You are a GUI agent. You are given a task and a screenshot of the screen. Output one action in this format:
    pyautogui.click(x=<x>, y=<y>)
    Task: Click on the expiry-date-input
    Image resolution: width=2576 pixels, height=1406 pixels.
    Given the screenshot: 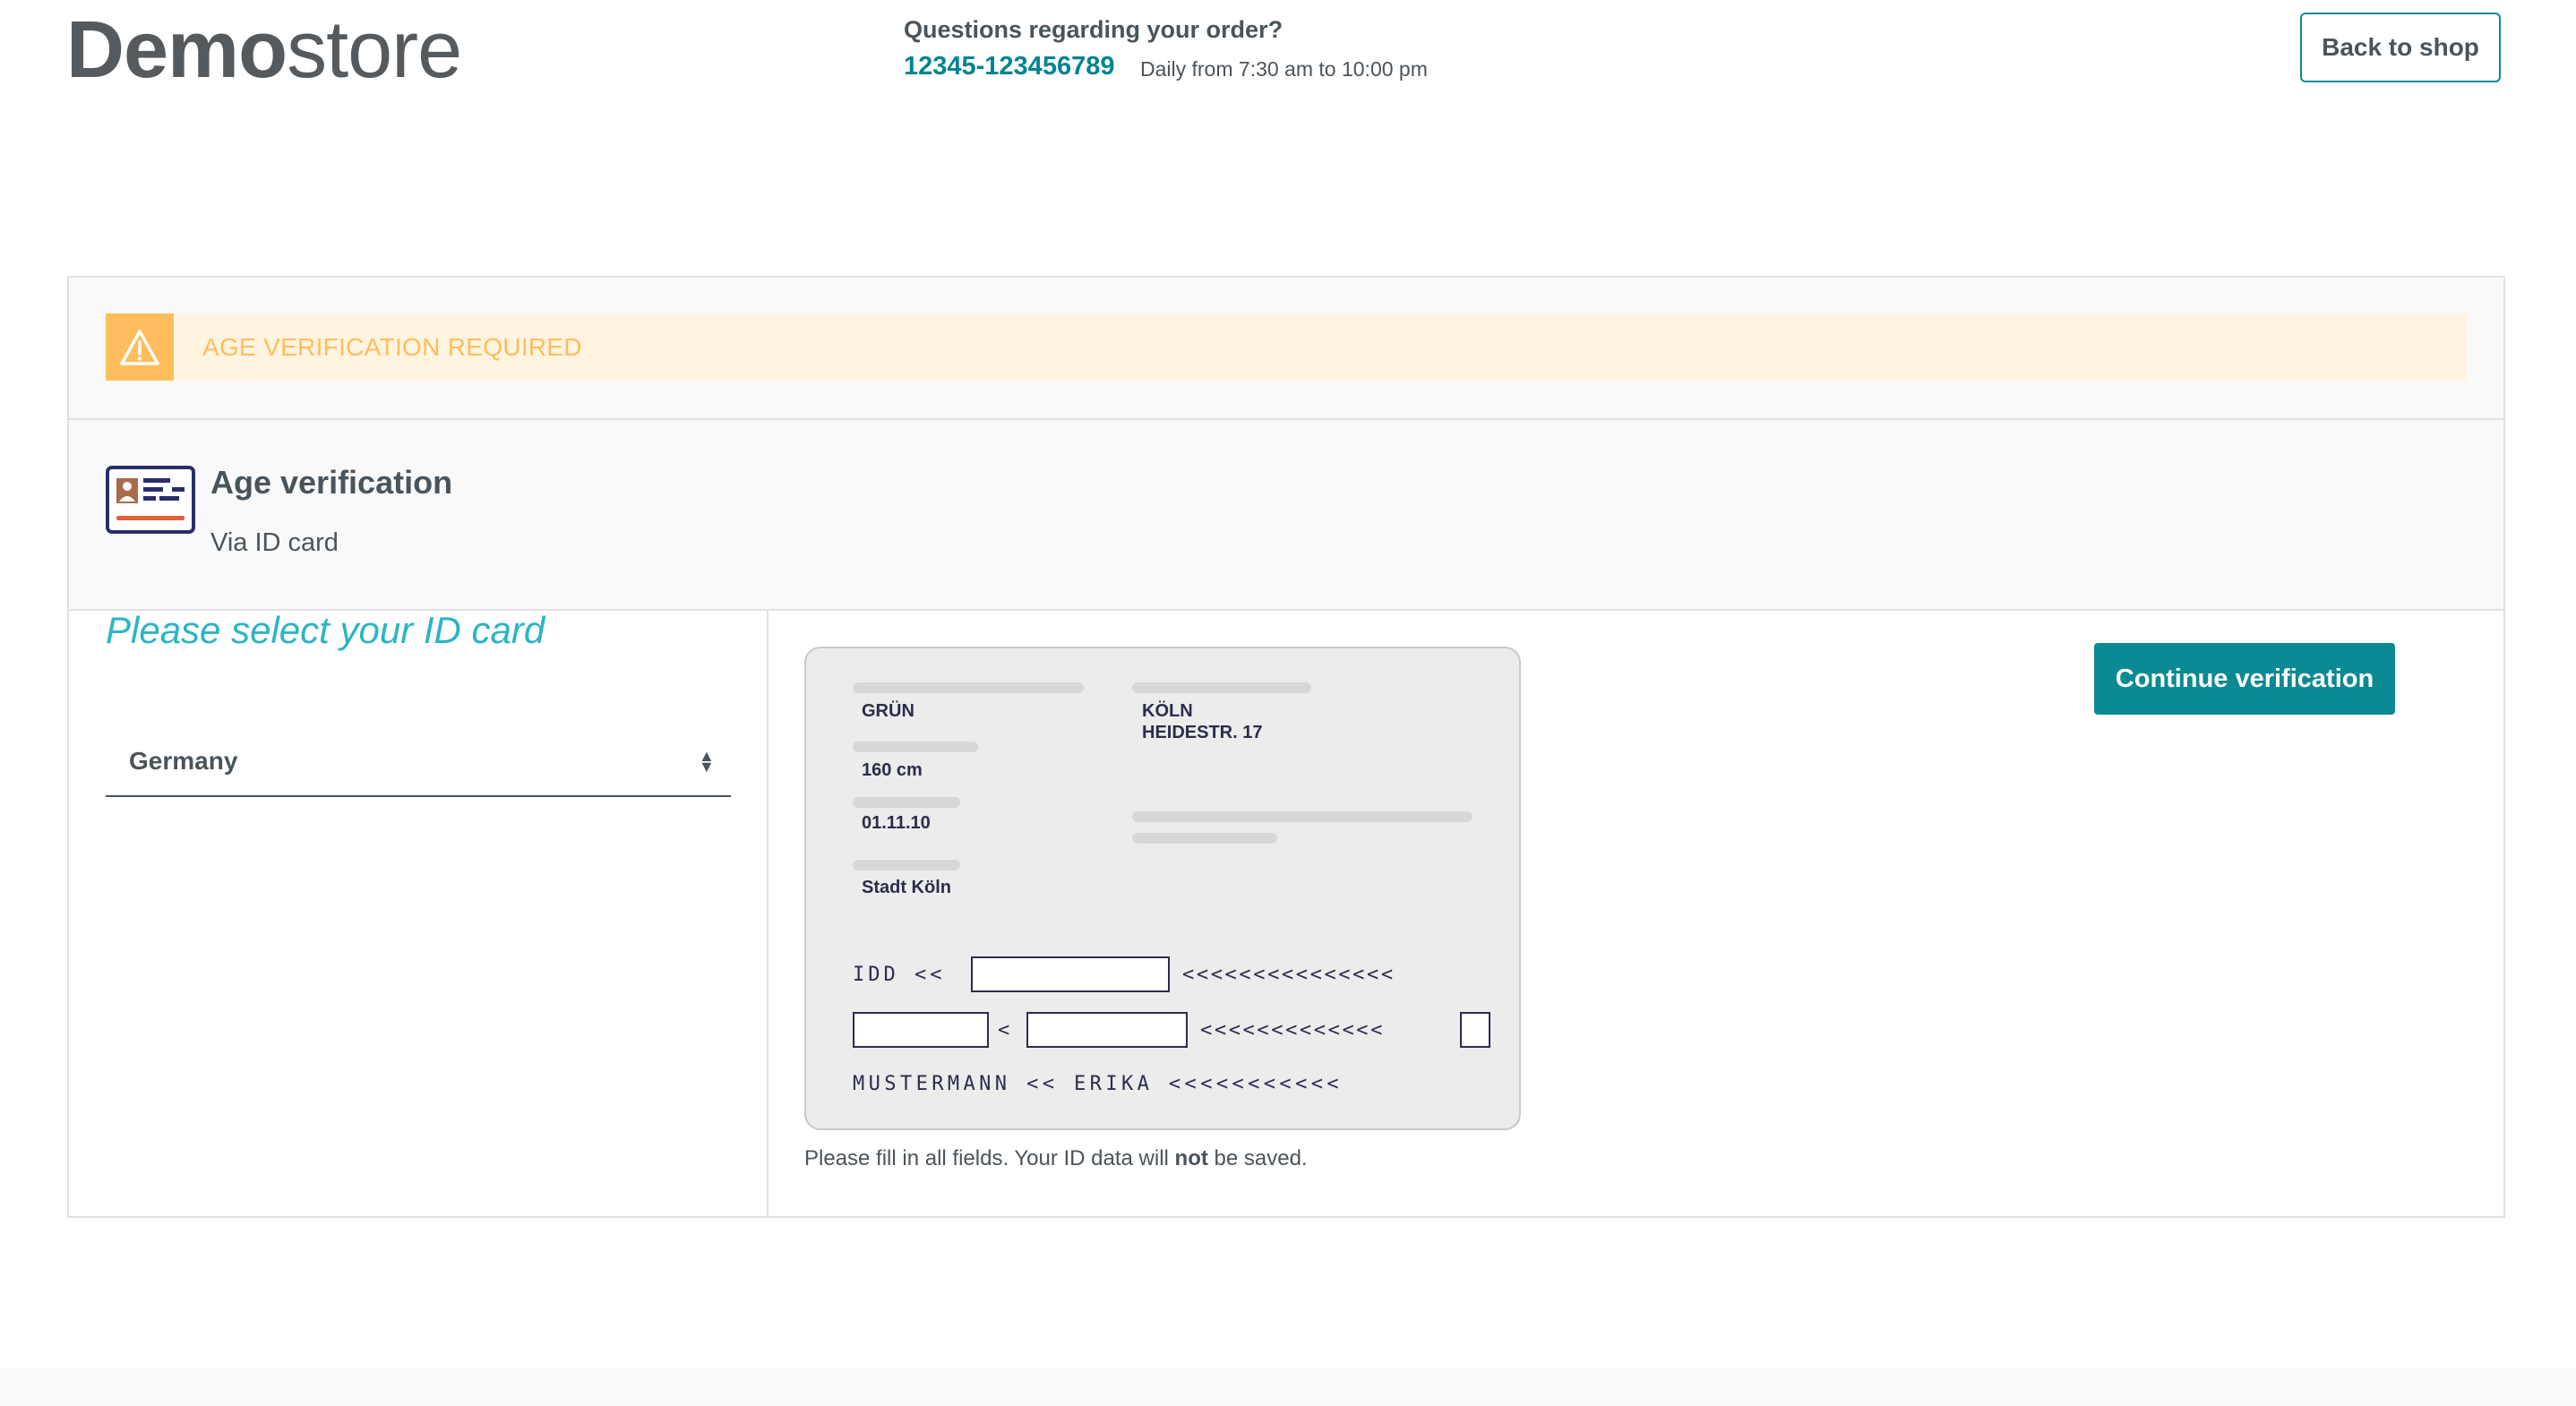 What is the action you would take?
    pyautogui.click(x=1107, y=1030)
    